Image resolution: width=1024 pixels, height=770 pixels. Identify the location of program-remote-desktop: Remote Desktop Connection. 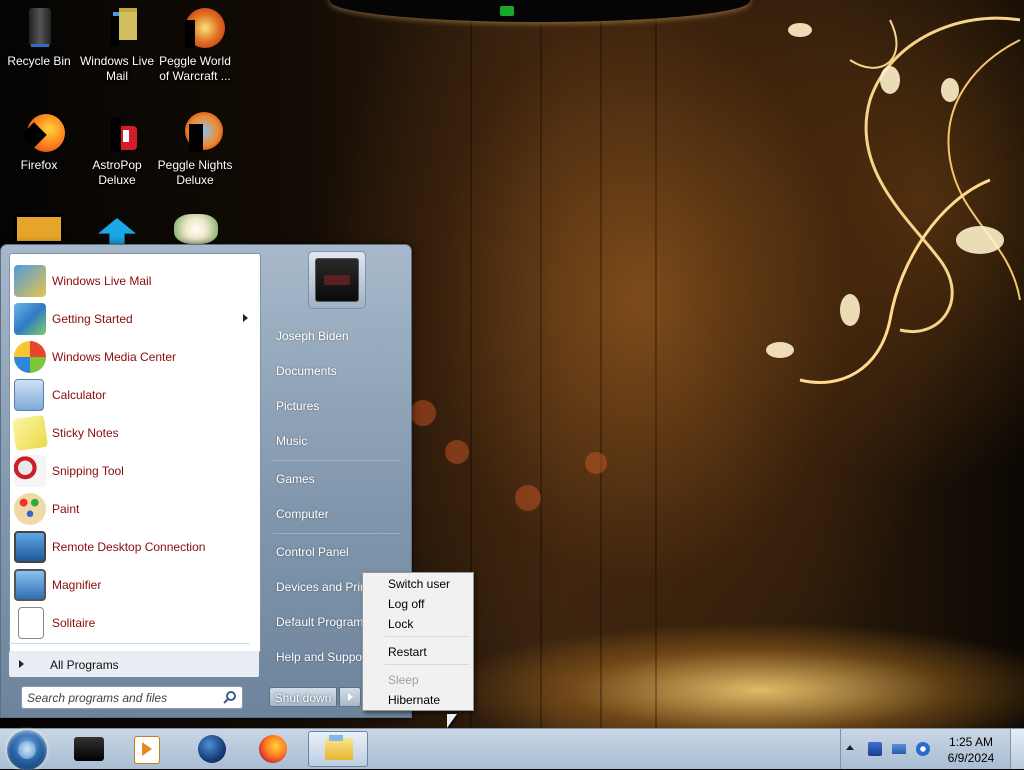
(135, 547).